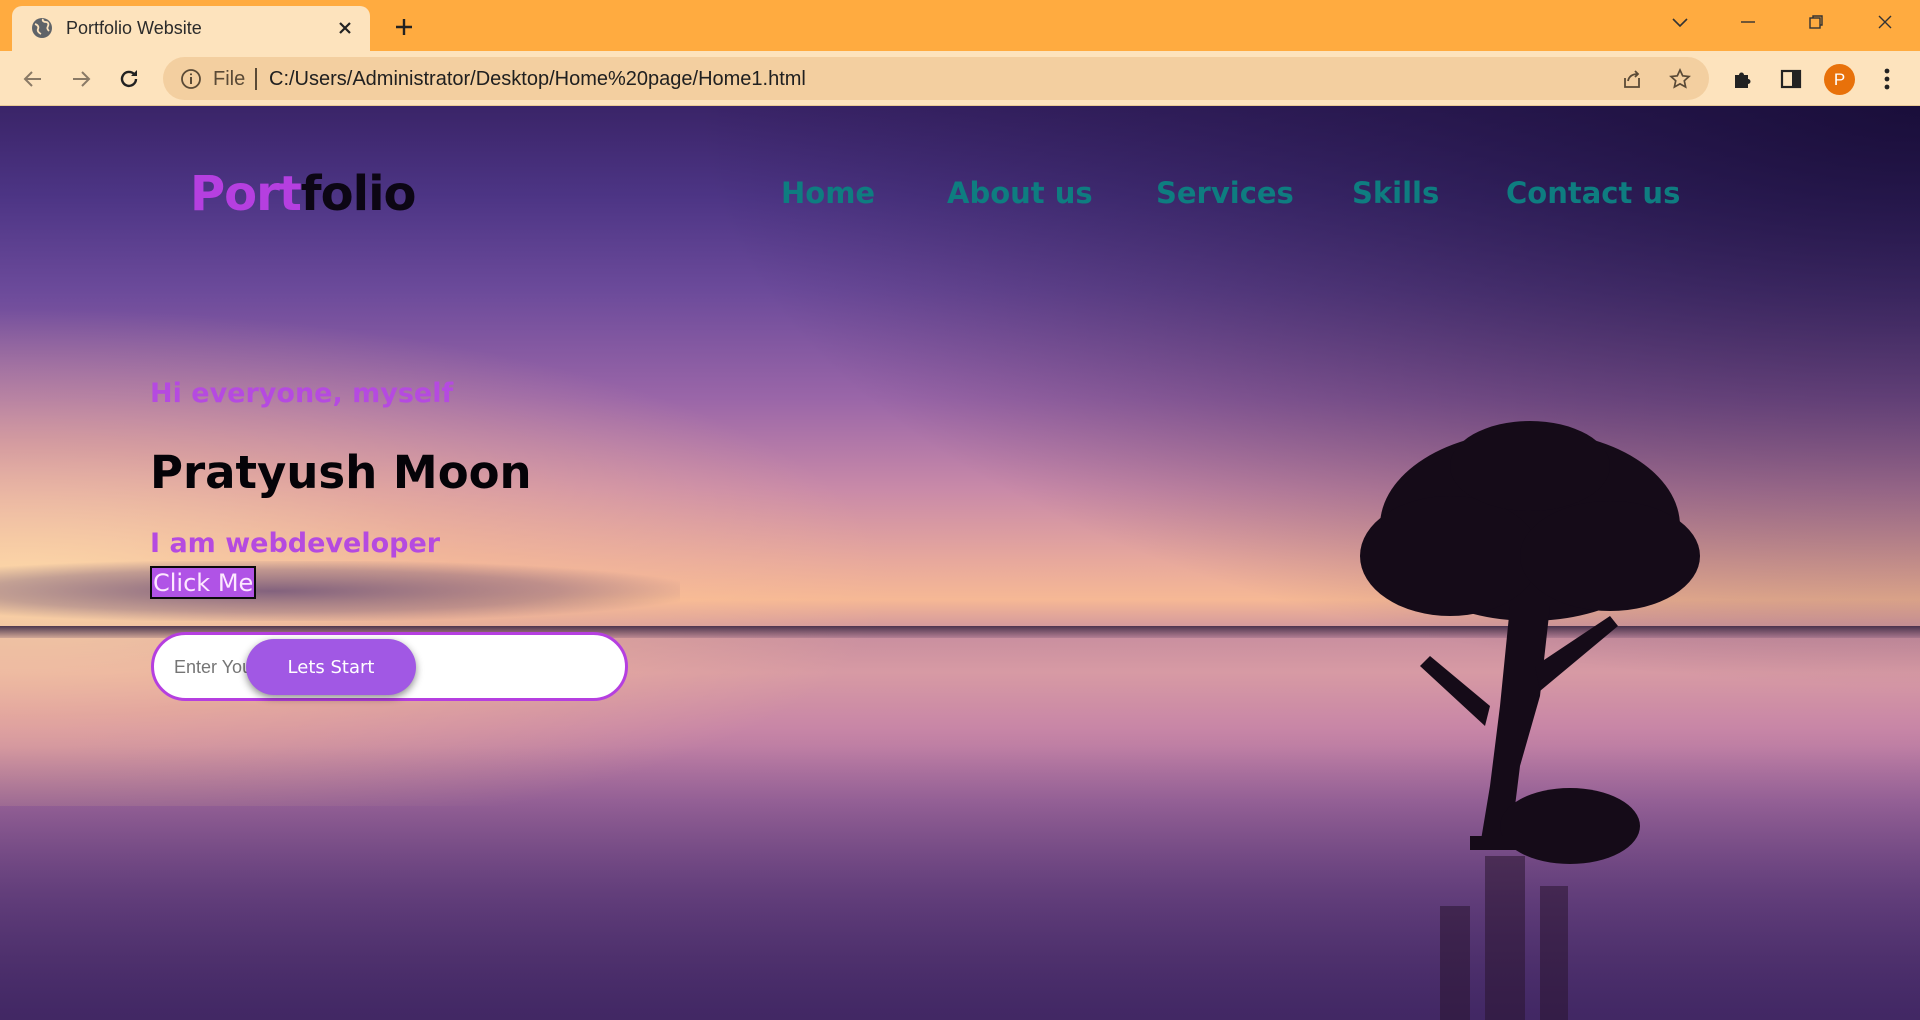  Describe the element at coordinates (1885, 22) in the screenshot. I see `close-window-icon` at that location.